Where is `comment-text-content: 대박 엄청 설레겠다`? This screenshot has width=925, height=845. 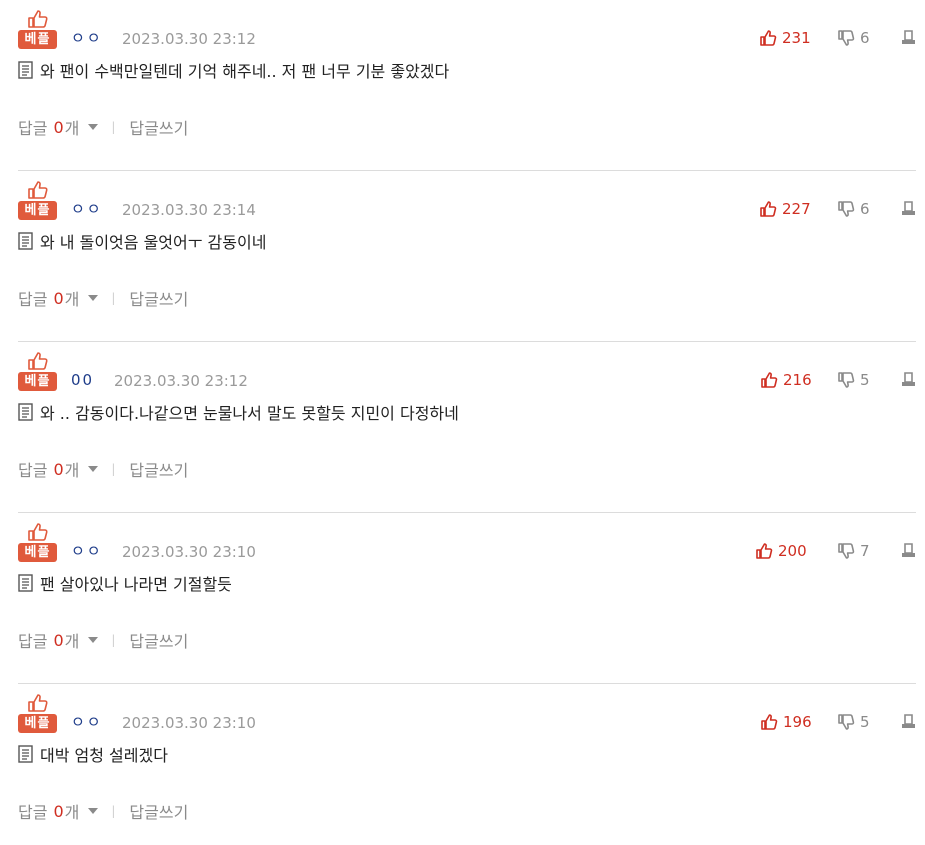 comment-text-content: 대박 엄청 설레겠다 is located at coordinates (104, 755).